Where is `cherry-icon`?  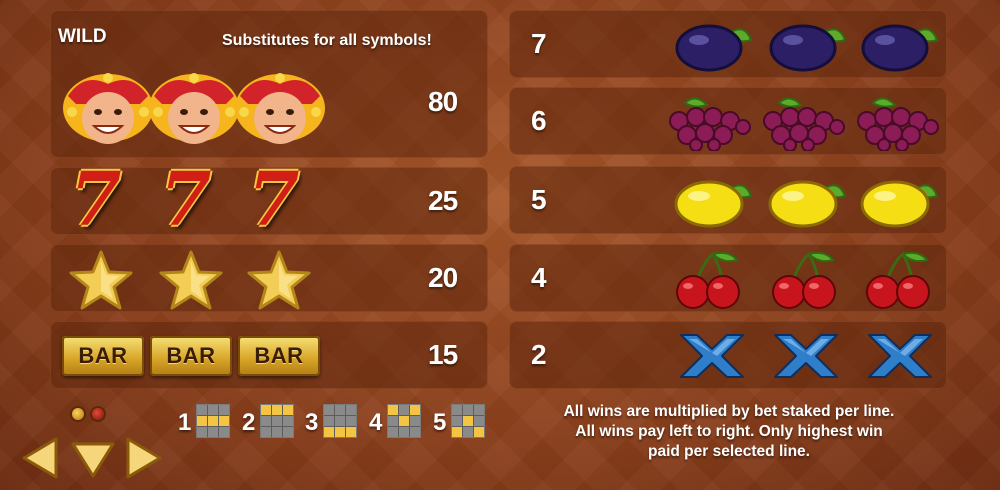 cherry-icon is located at coordinates (898, 280).